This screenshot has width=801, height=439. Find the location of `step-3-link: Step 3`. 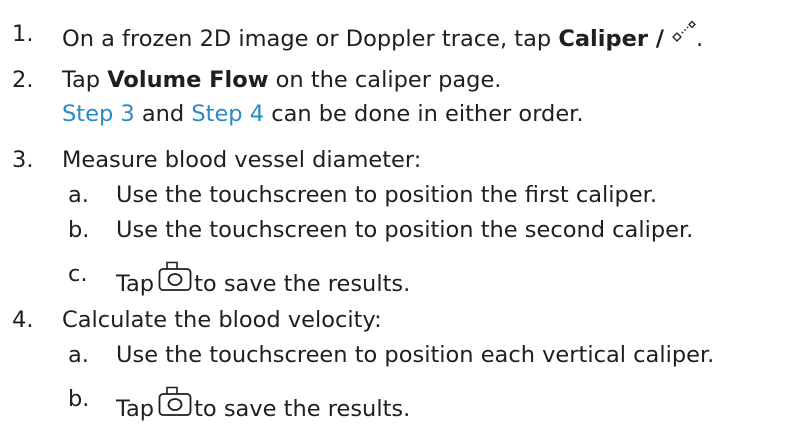

step-3-link: Step 3 is located at coordinates (98, 114).